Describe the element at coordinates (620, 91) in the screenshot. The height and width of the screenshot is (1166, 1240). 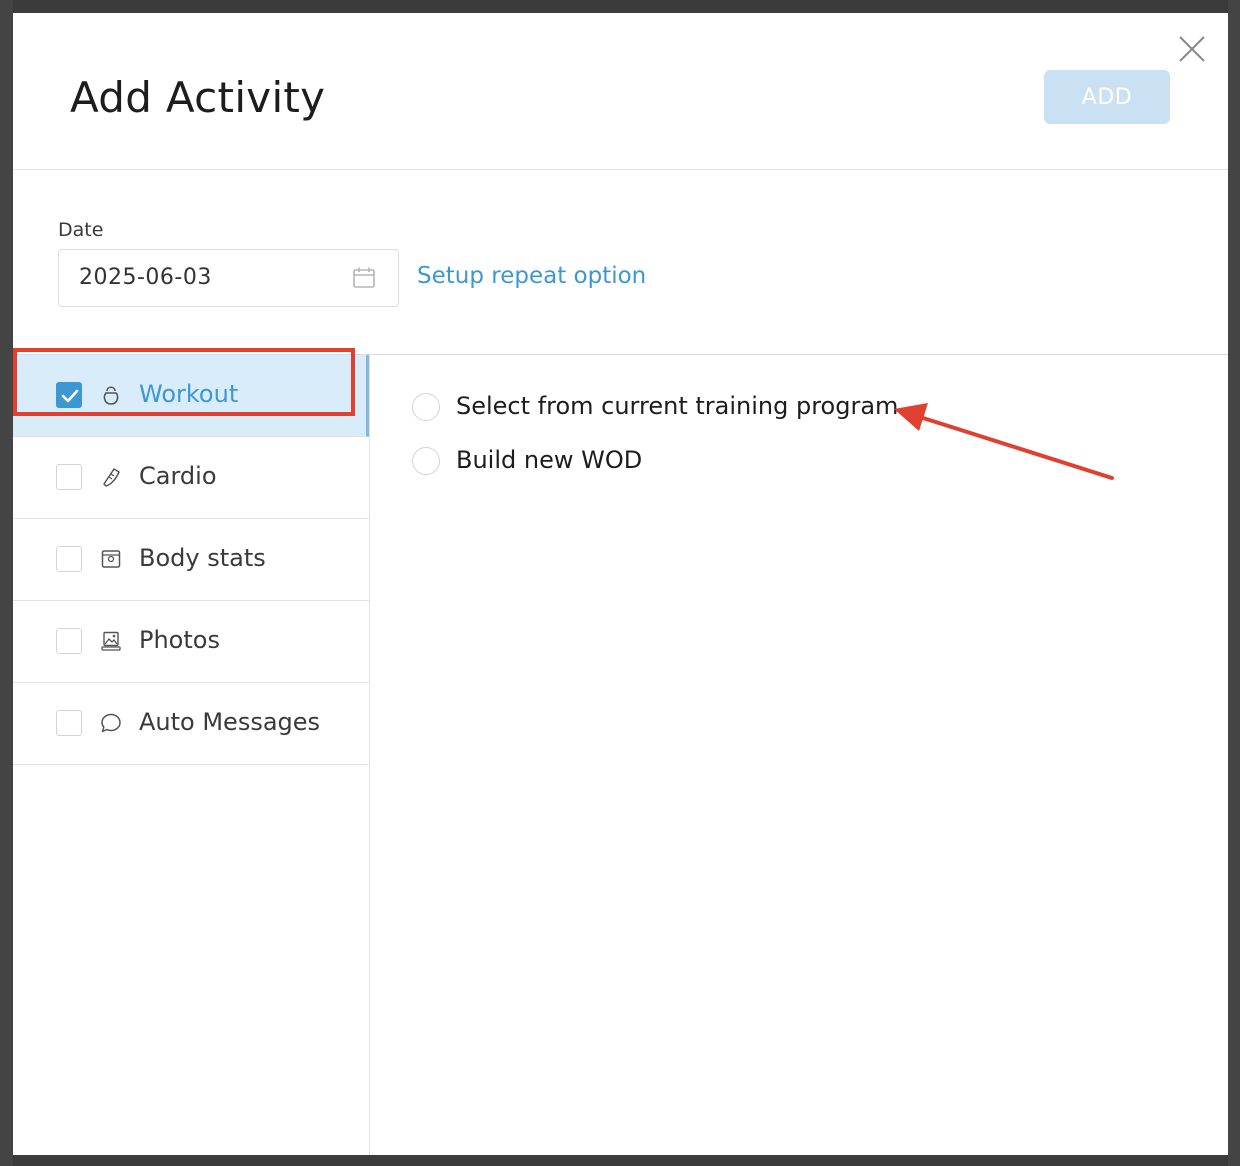
I see `modal-header: Add Activity ADD` at that location.